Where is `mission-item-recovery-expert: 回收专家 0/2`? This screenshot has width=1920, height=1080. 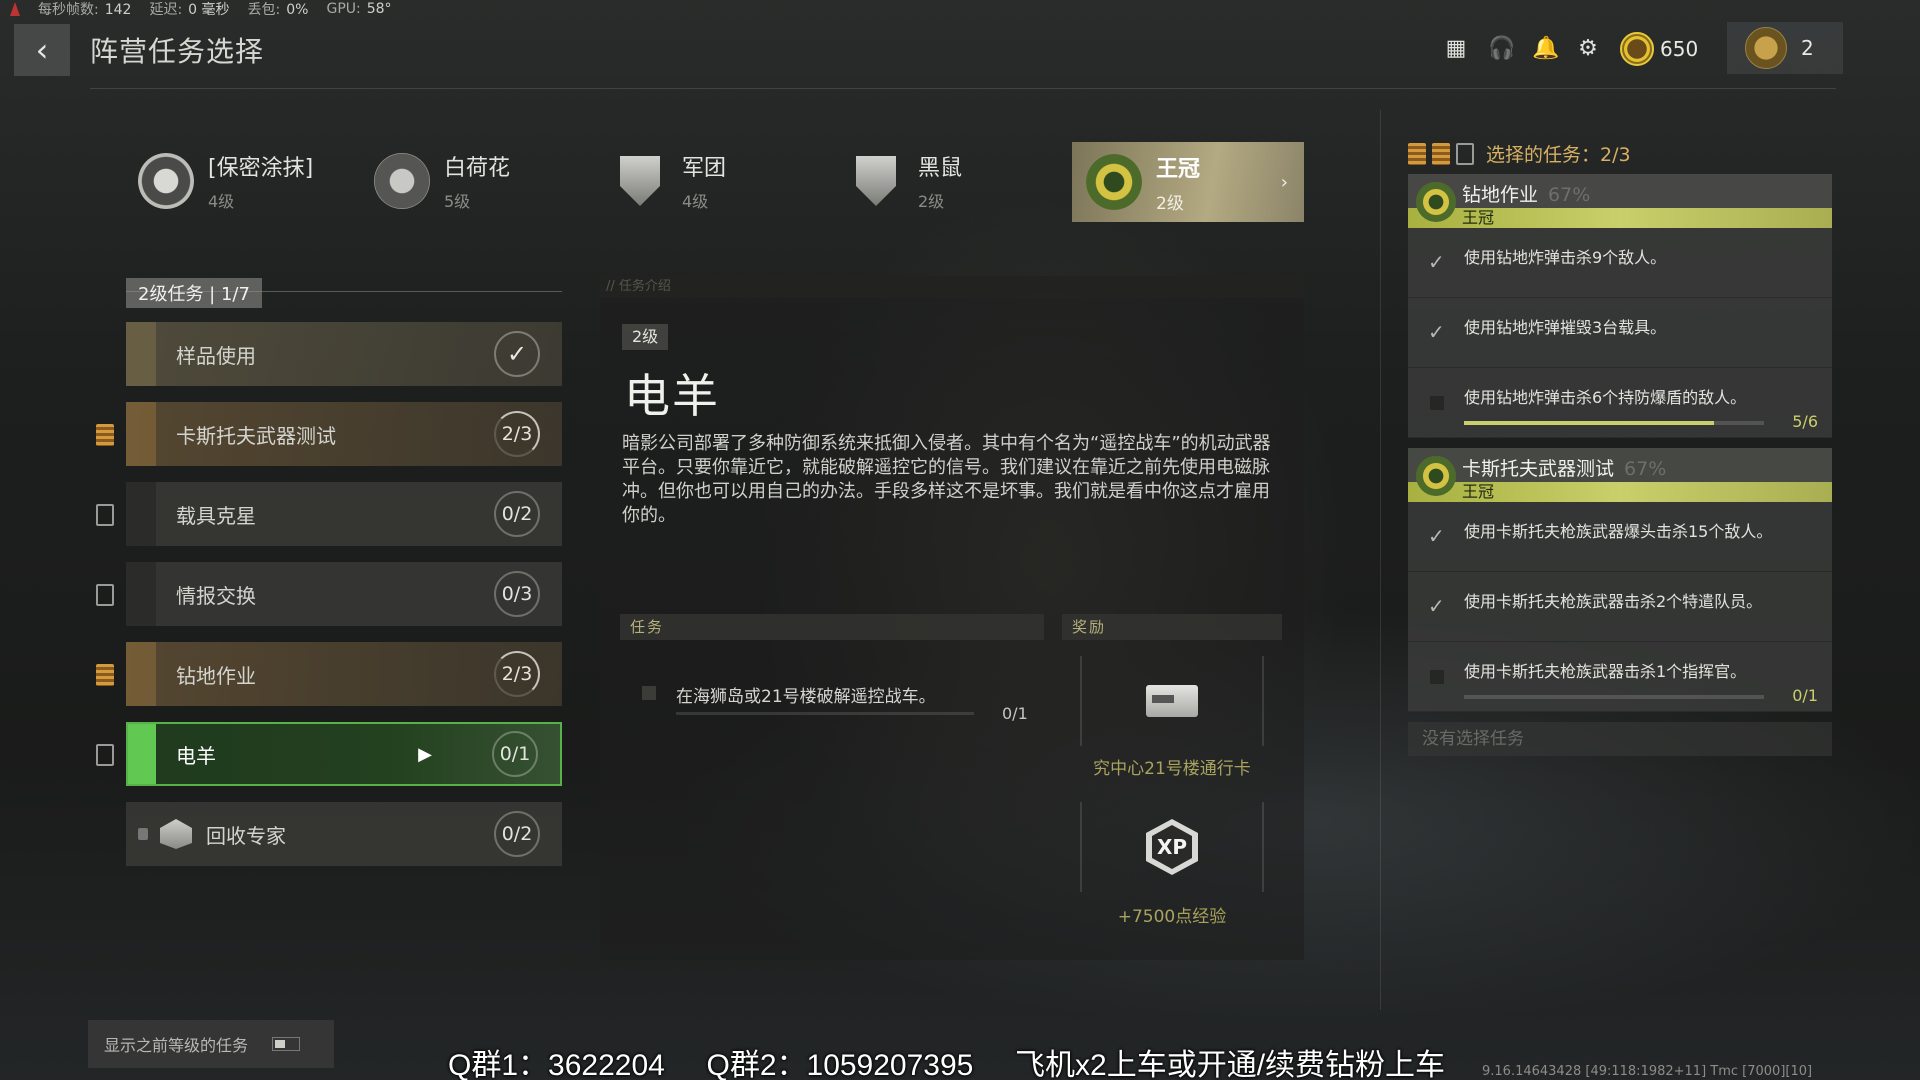 mission-item-recovery-expert: 回收专家 0/2 is located at coordinates (344, 834).